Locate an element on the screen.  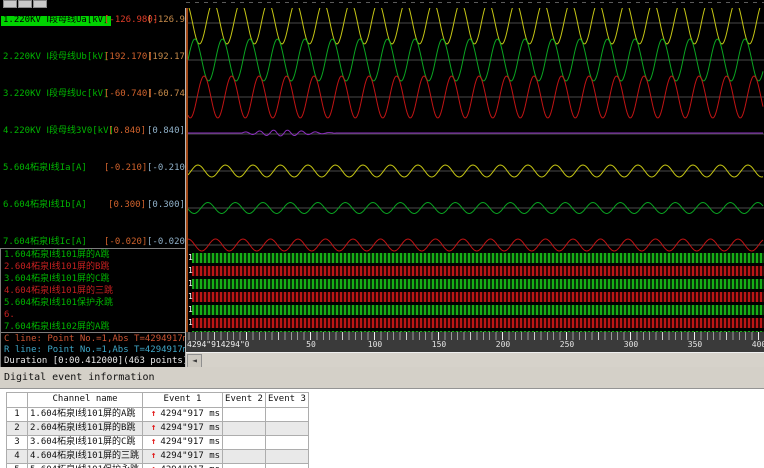
table-header-event-2: Event 2 is located at coordinates (244, 400).